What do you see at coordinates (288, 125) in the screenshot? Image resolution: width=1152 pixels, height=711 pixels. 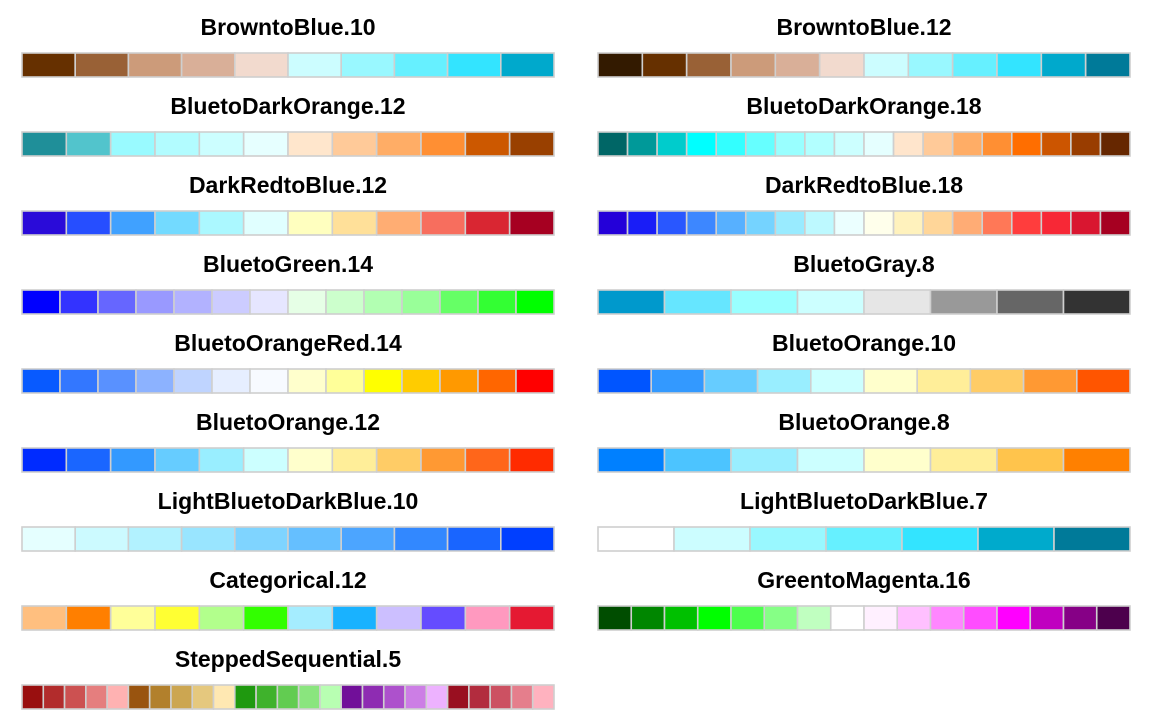 I see `palette-panel: BluetoDarkOrange.12` at bounding box center [288, 125].